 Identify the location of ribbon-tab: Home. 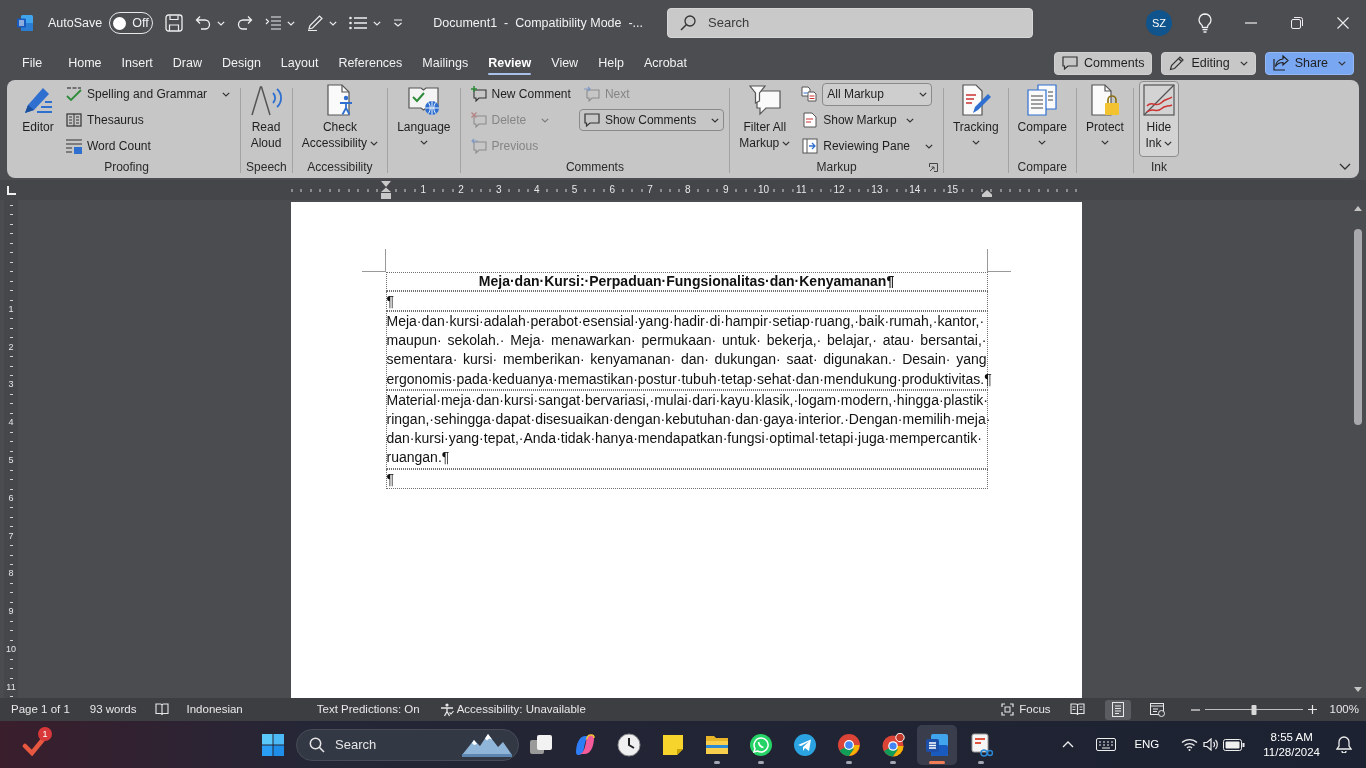
(85, 63).